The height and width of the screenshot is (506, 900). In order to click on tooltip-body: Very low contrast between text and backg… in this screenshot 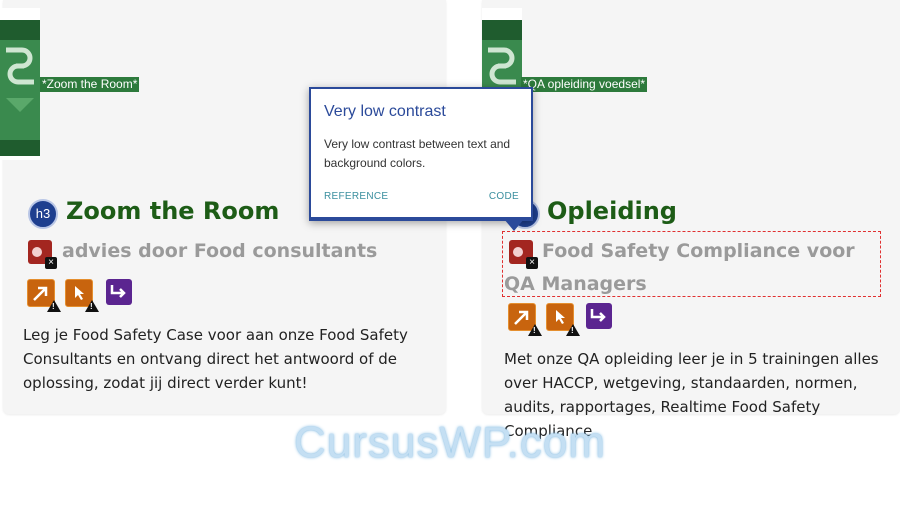, I will do `click(417, 153)`.